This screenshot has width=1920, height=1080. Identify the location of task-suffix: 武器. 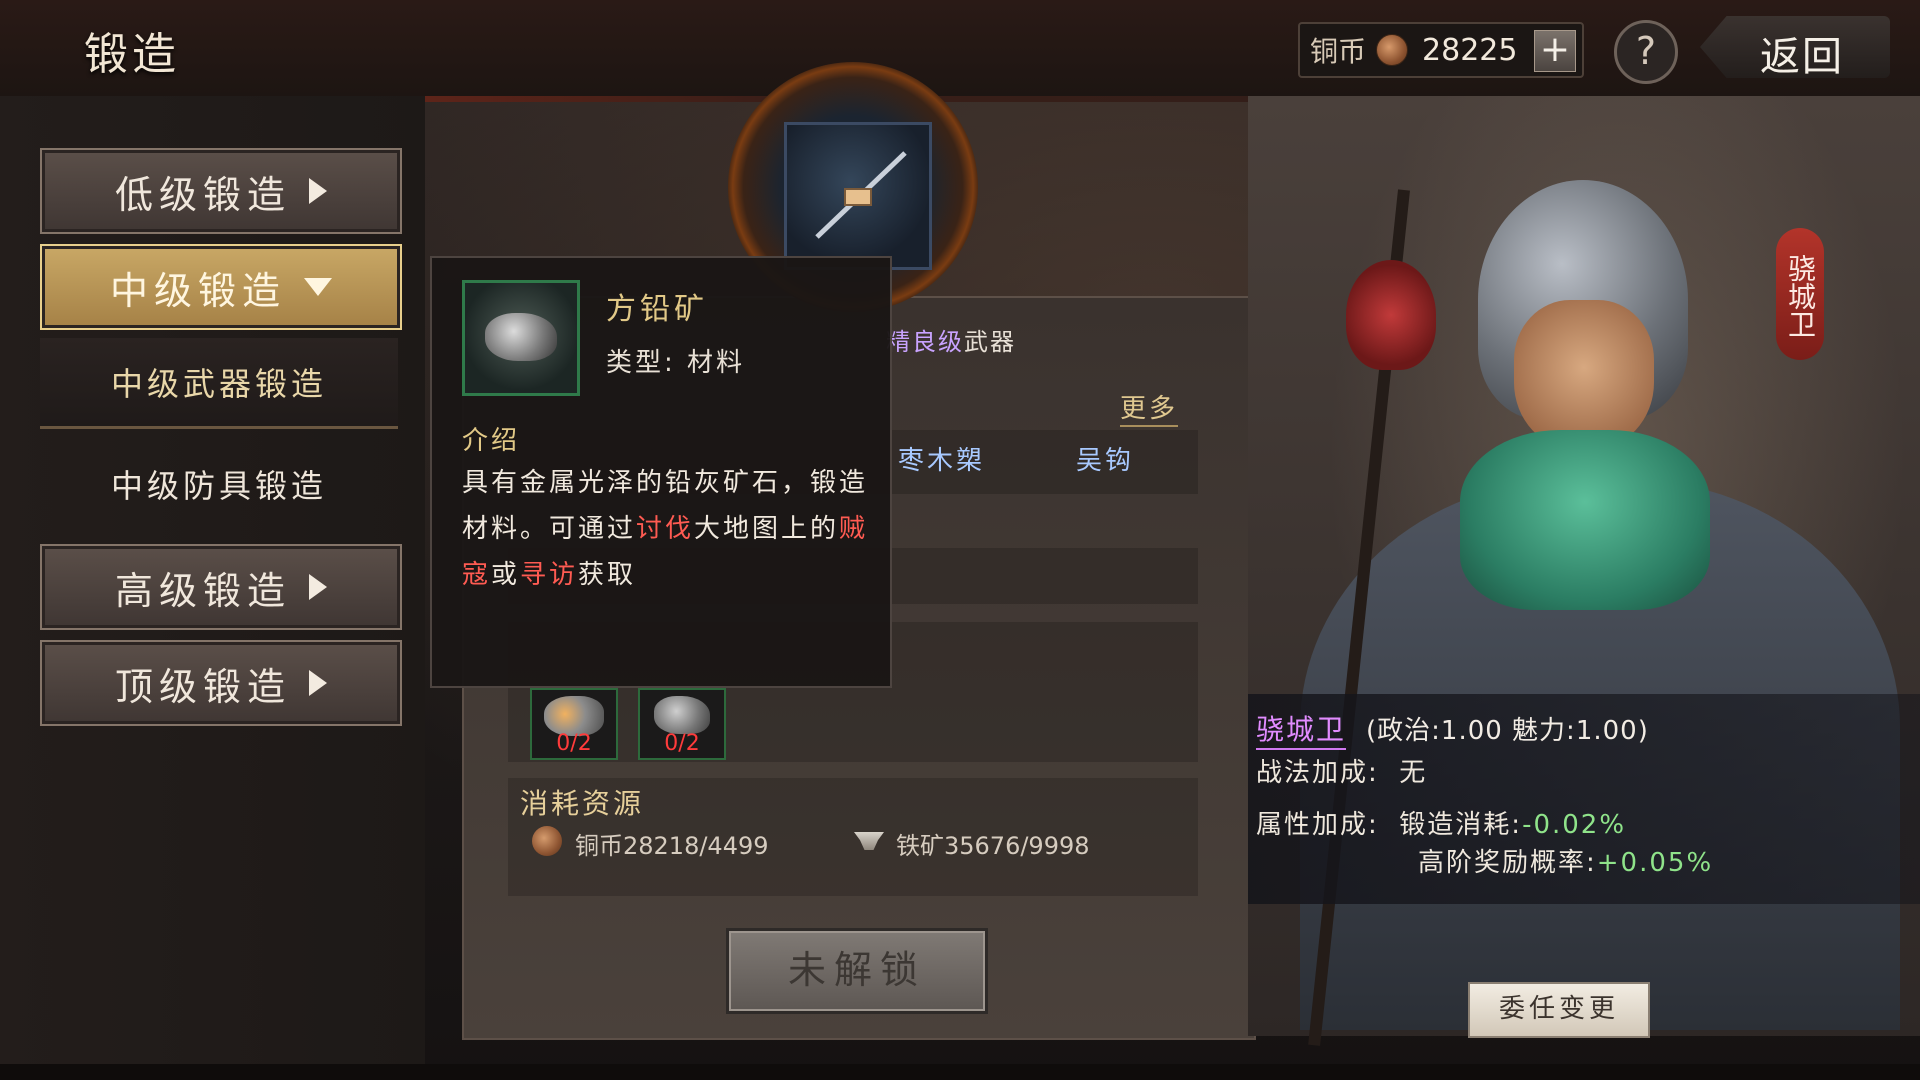
(990, 342).